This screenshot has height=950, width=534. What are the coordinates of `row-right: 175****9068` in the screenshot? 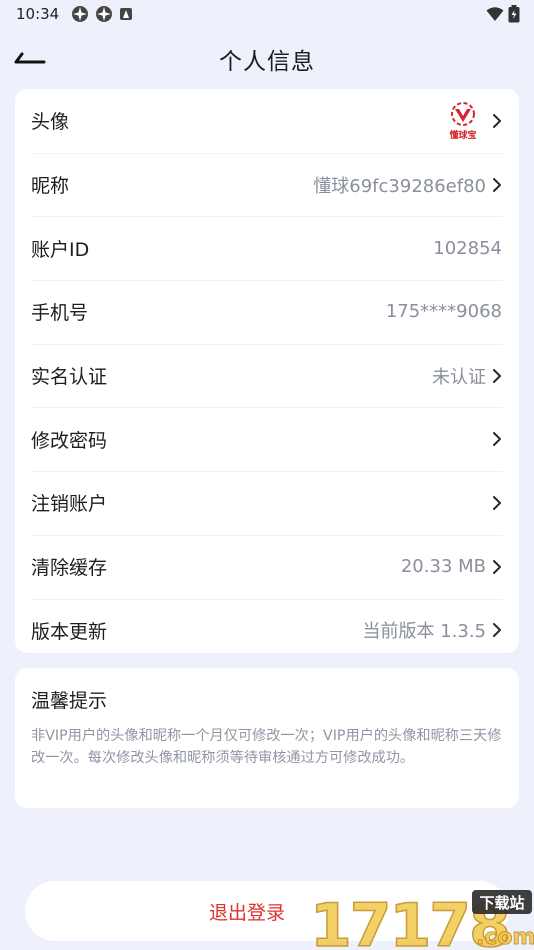 It's located at (444, 311).